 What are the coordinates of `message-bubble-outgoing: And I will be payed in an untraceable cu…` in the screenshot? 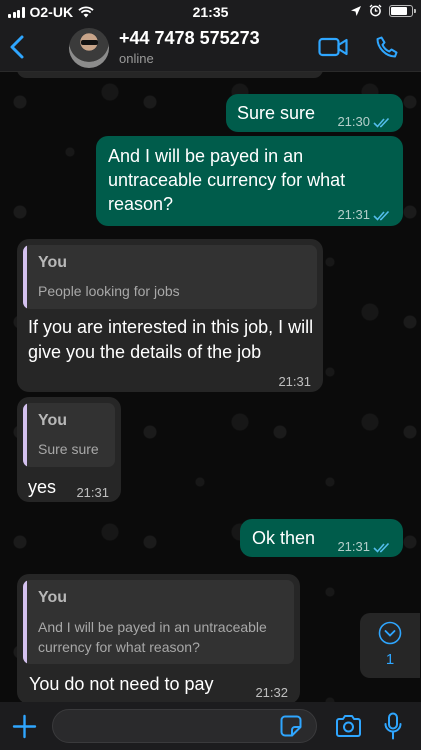 It's located at (249, 181).